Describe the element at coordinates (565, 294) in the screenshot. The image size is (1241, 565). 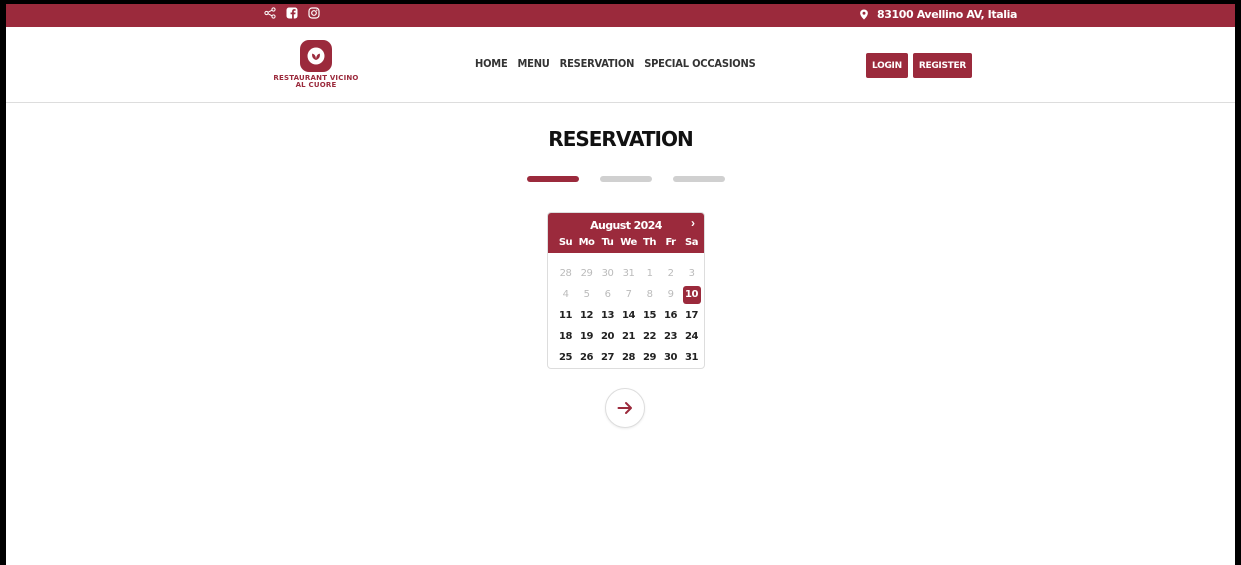
I see `calendar-day: 4` at that location.